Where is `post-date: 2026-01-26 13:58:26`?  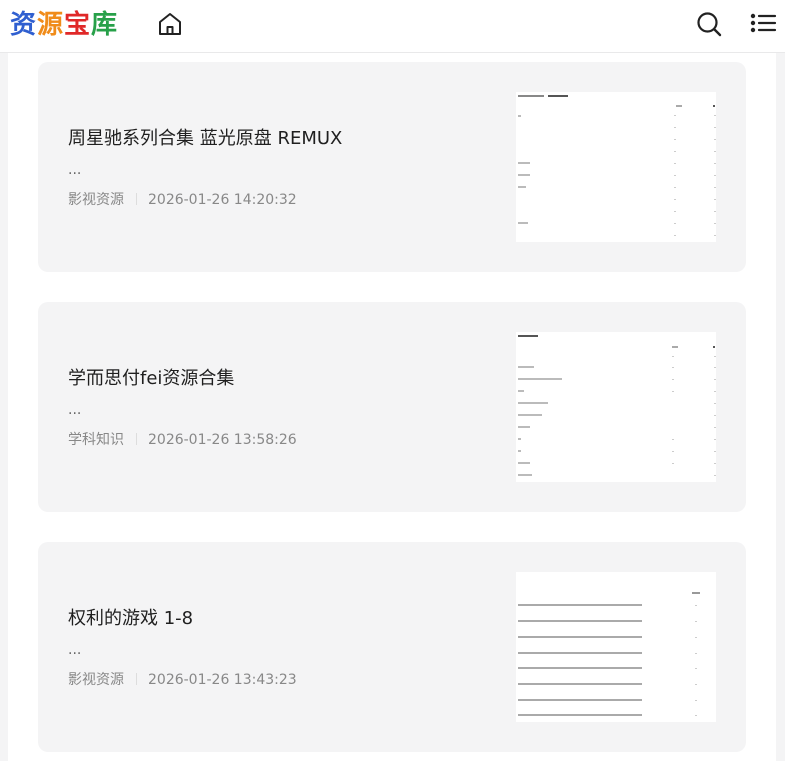 post-date: 2026-01-26 13:58:26 is located at coordinates (222, 440).